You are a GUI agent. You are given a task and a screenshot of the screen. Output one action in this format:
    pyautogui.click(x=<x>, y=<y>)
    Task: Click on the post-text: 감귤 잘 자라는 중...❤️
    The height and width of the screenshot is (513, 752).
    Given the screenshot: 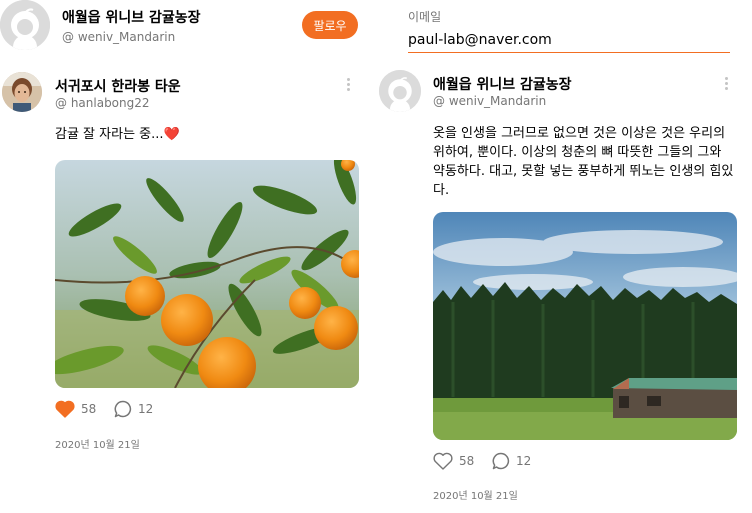 What is the action you would take?
    pyautogui.click(x=117, y=134)
    